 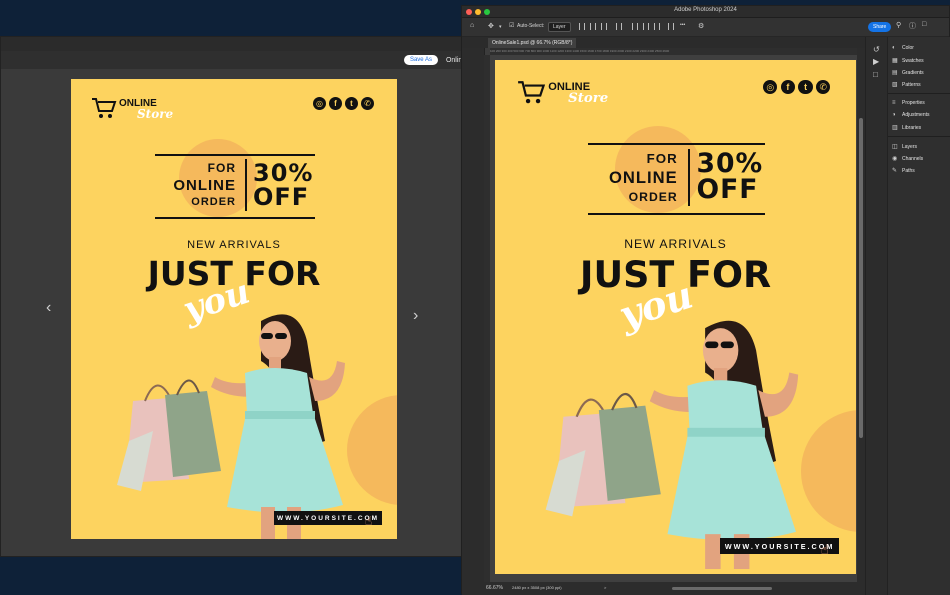 I want to click on panel-adjustments: ◑ Adjustments, so click(x=911, y=115).